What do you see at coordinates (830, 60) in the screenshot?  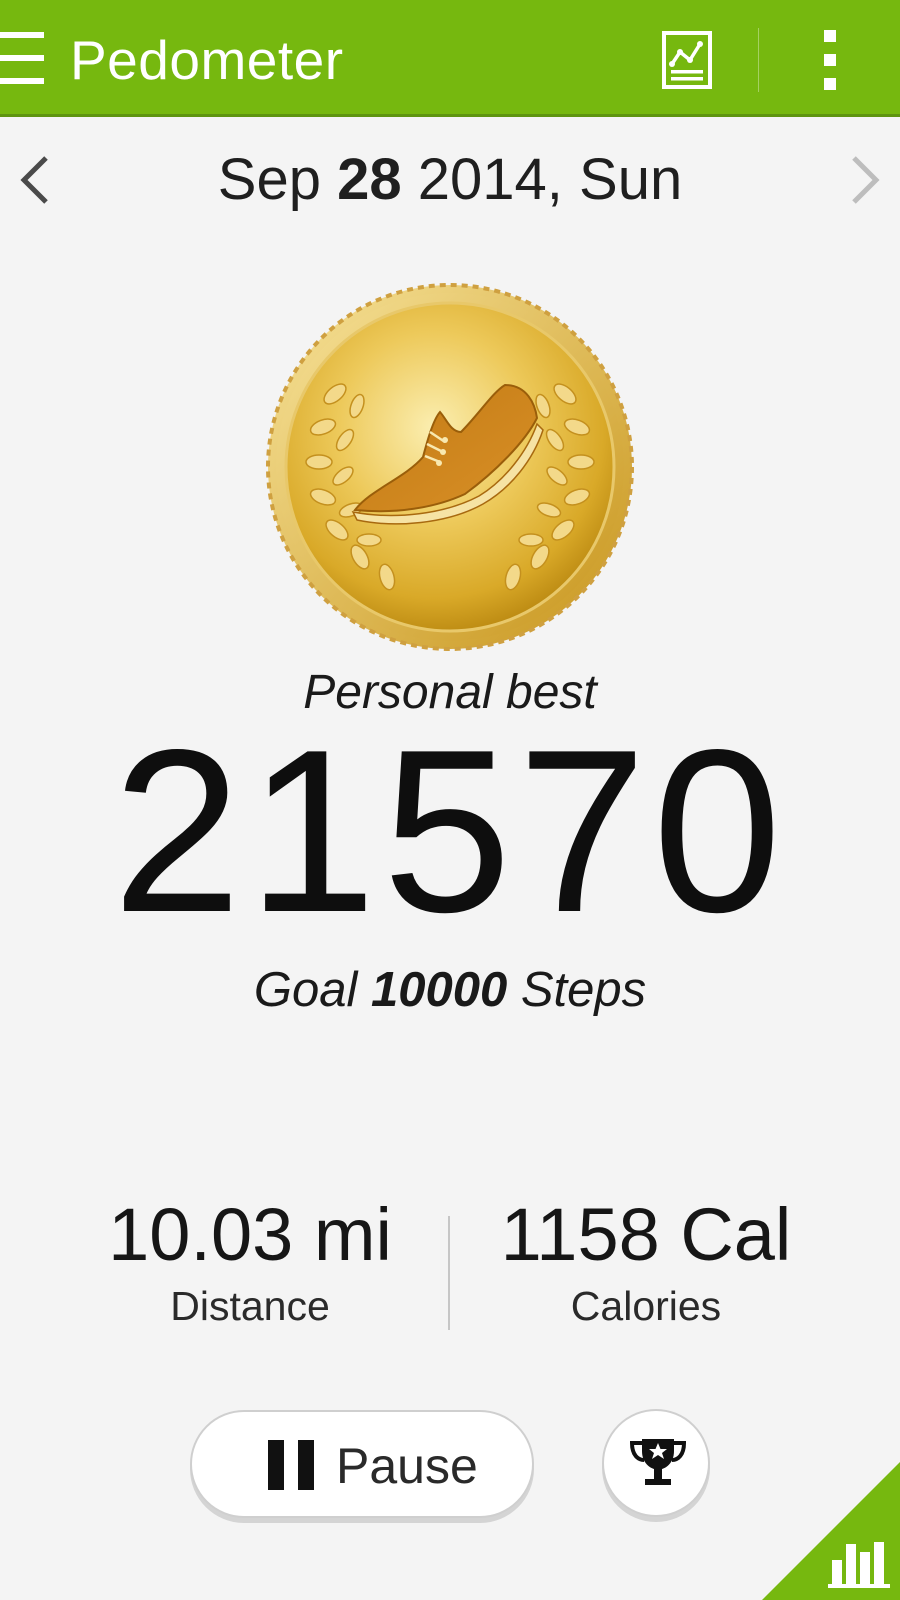 I see `overflow-menu-icon` at bounding box center [830, 60].